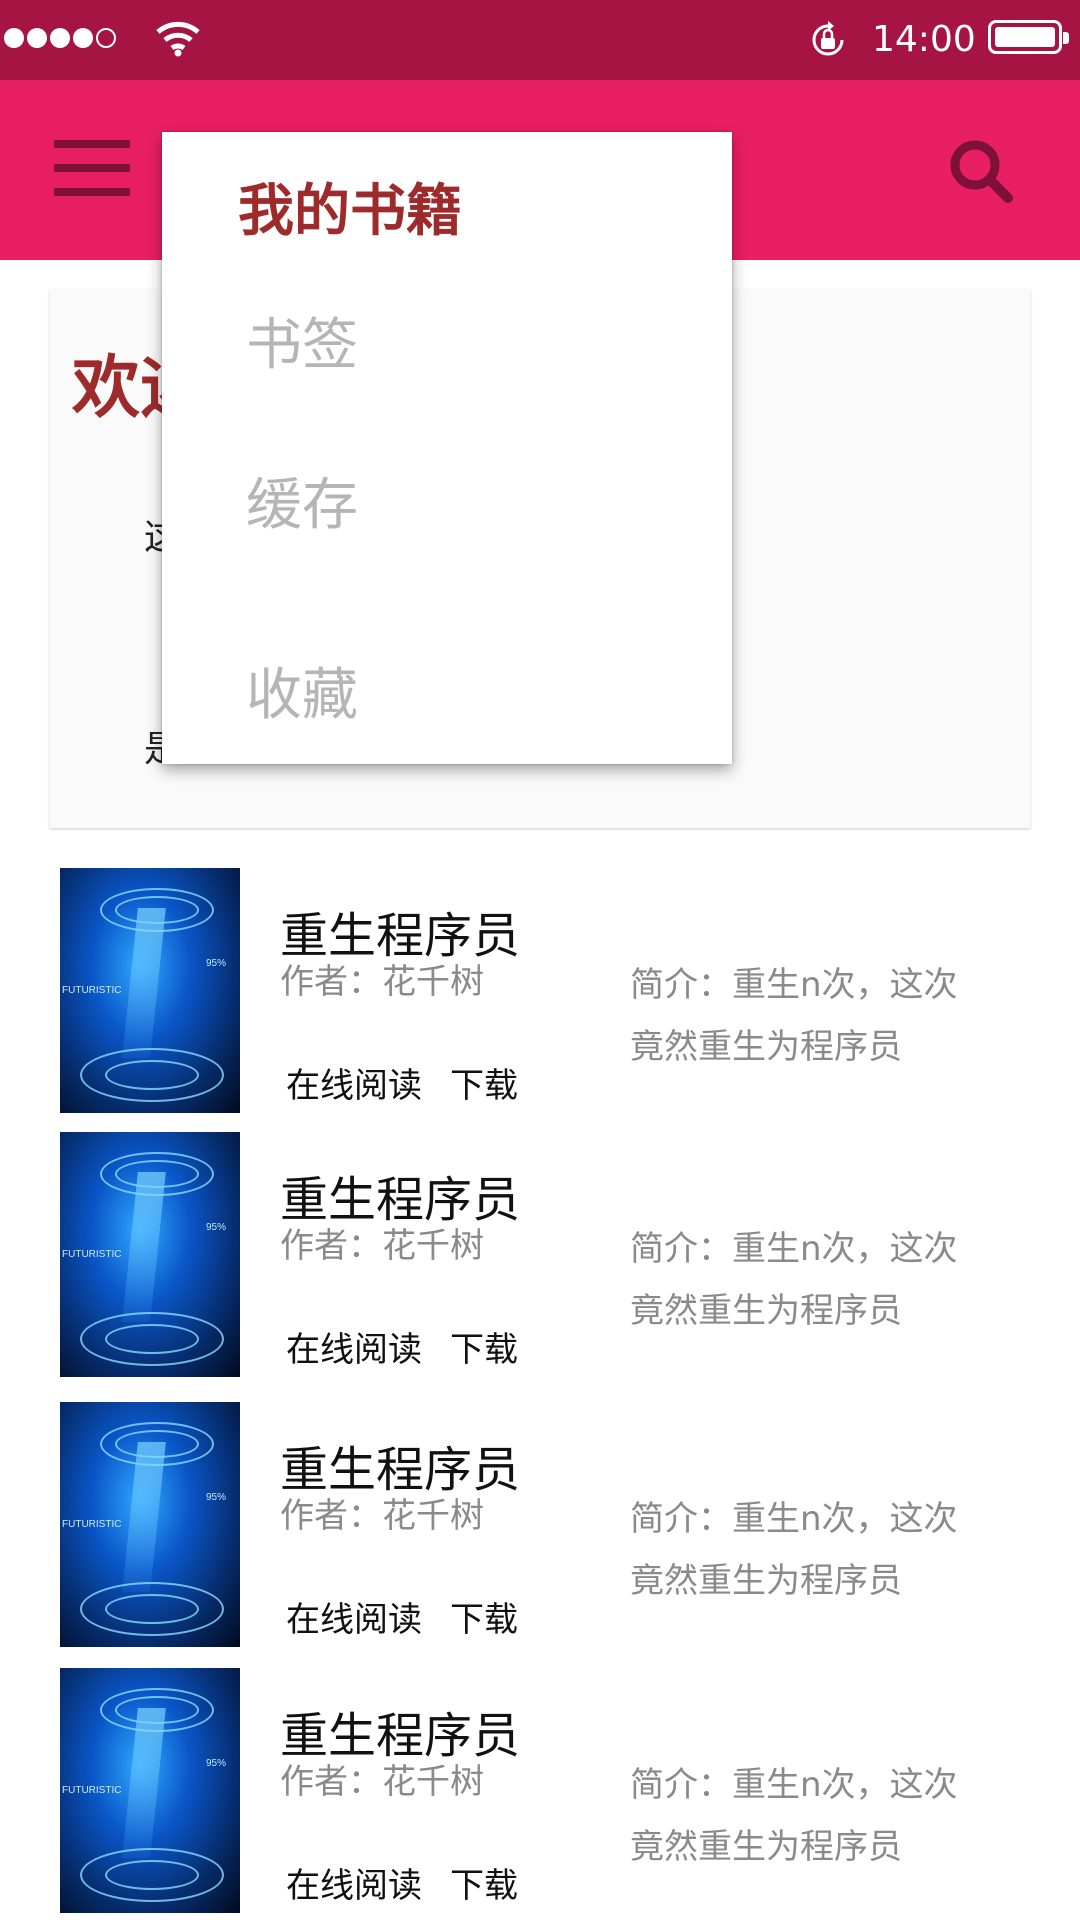  Describe the element at coordinates (178, 39) in the screenshot. I see `wifi-icon` at that location.